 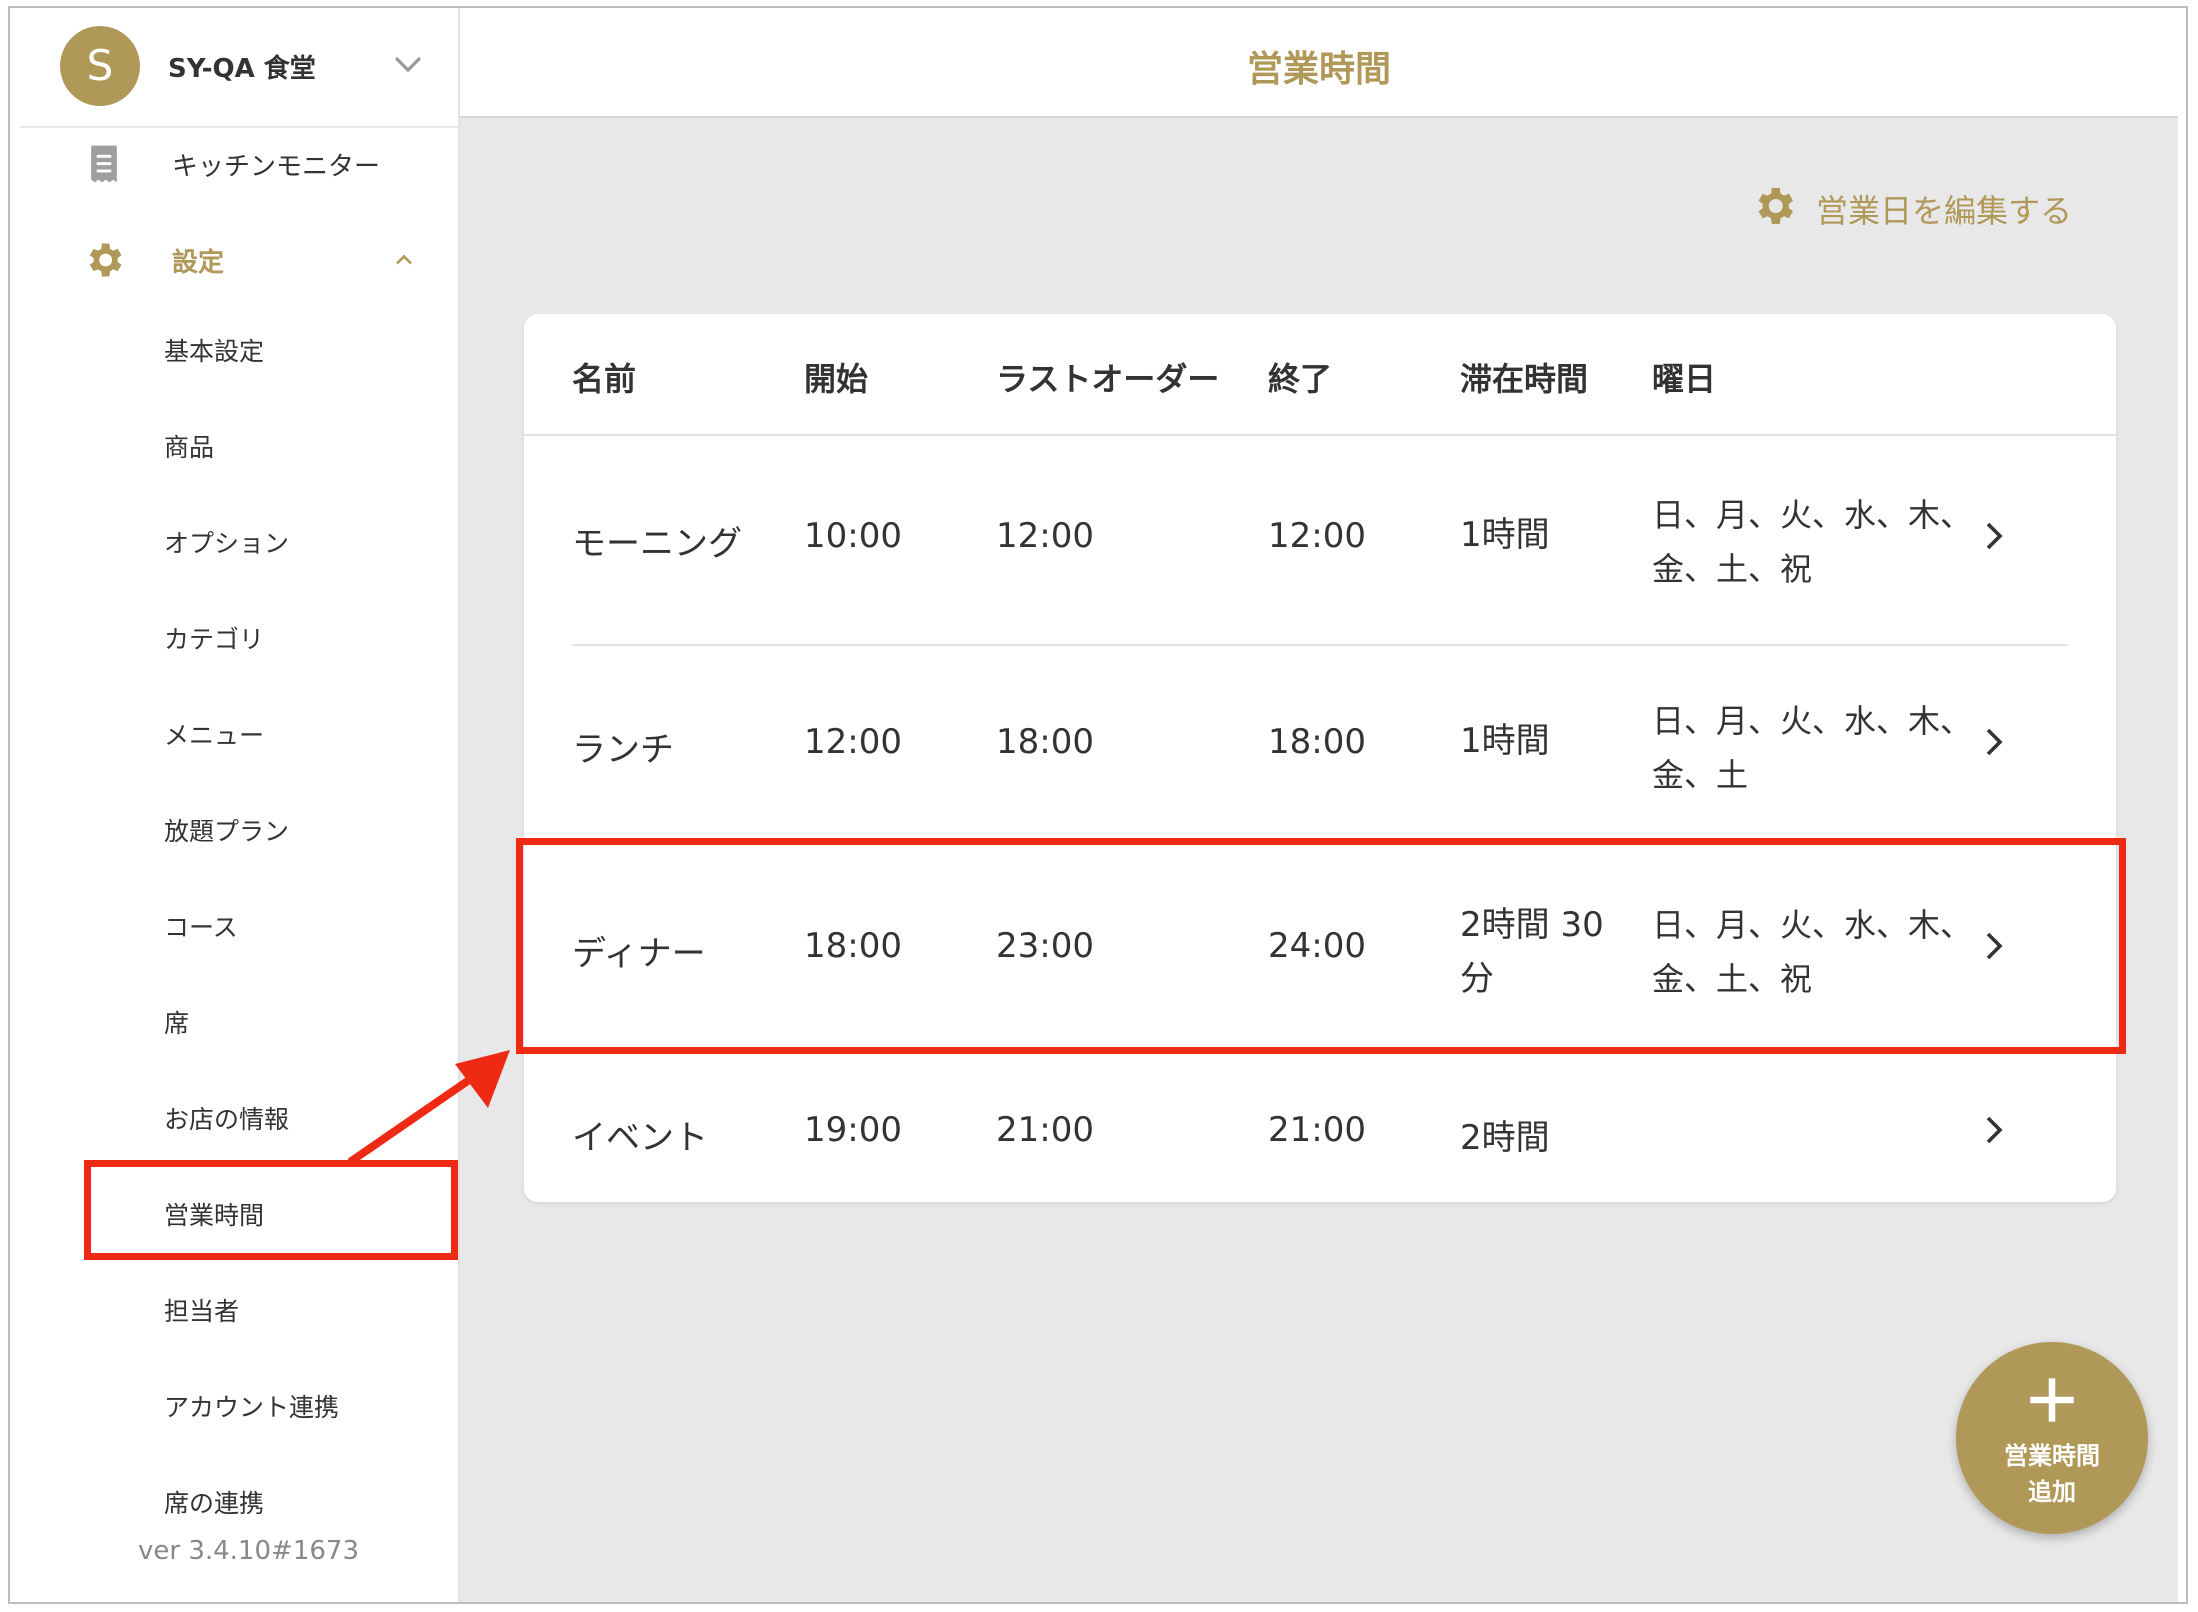 What do you see at coordinates (226, 542) in the screenshot?
I see `submenu-options: オプション` at bounding box center [226, 542].